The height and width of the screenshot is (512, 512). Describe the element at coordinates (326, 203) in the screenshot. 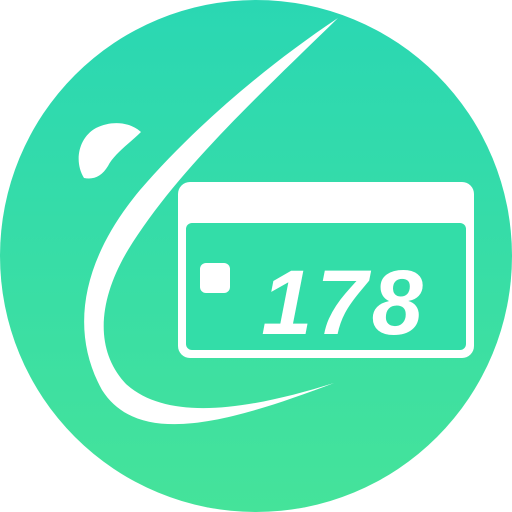

I see `card-top-band` at that location.